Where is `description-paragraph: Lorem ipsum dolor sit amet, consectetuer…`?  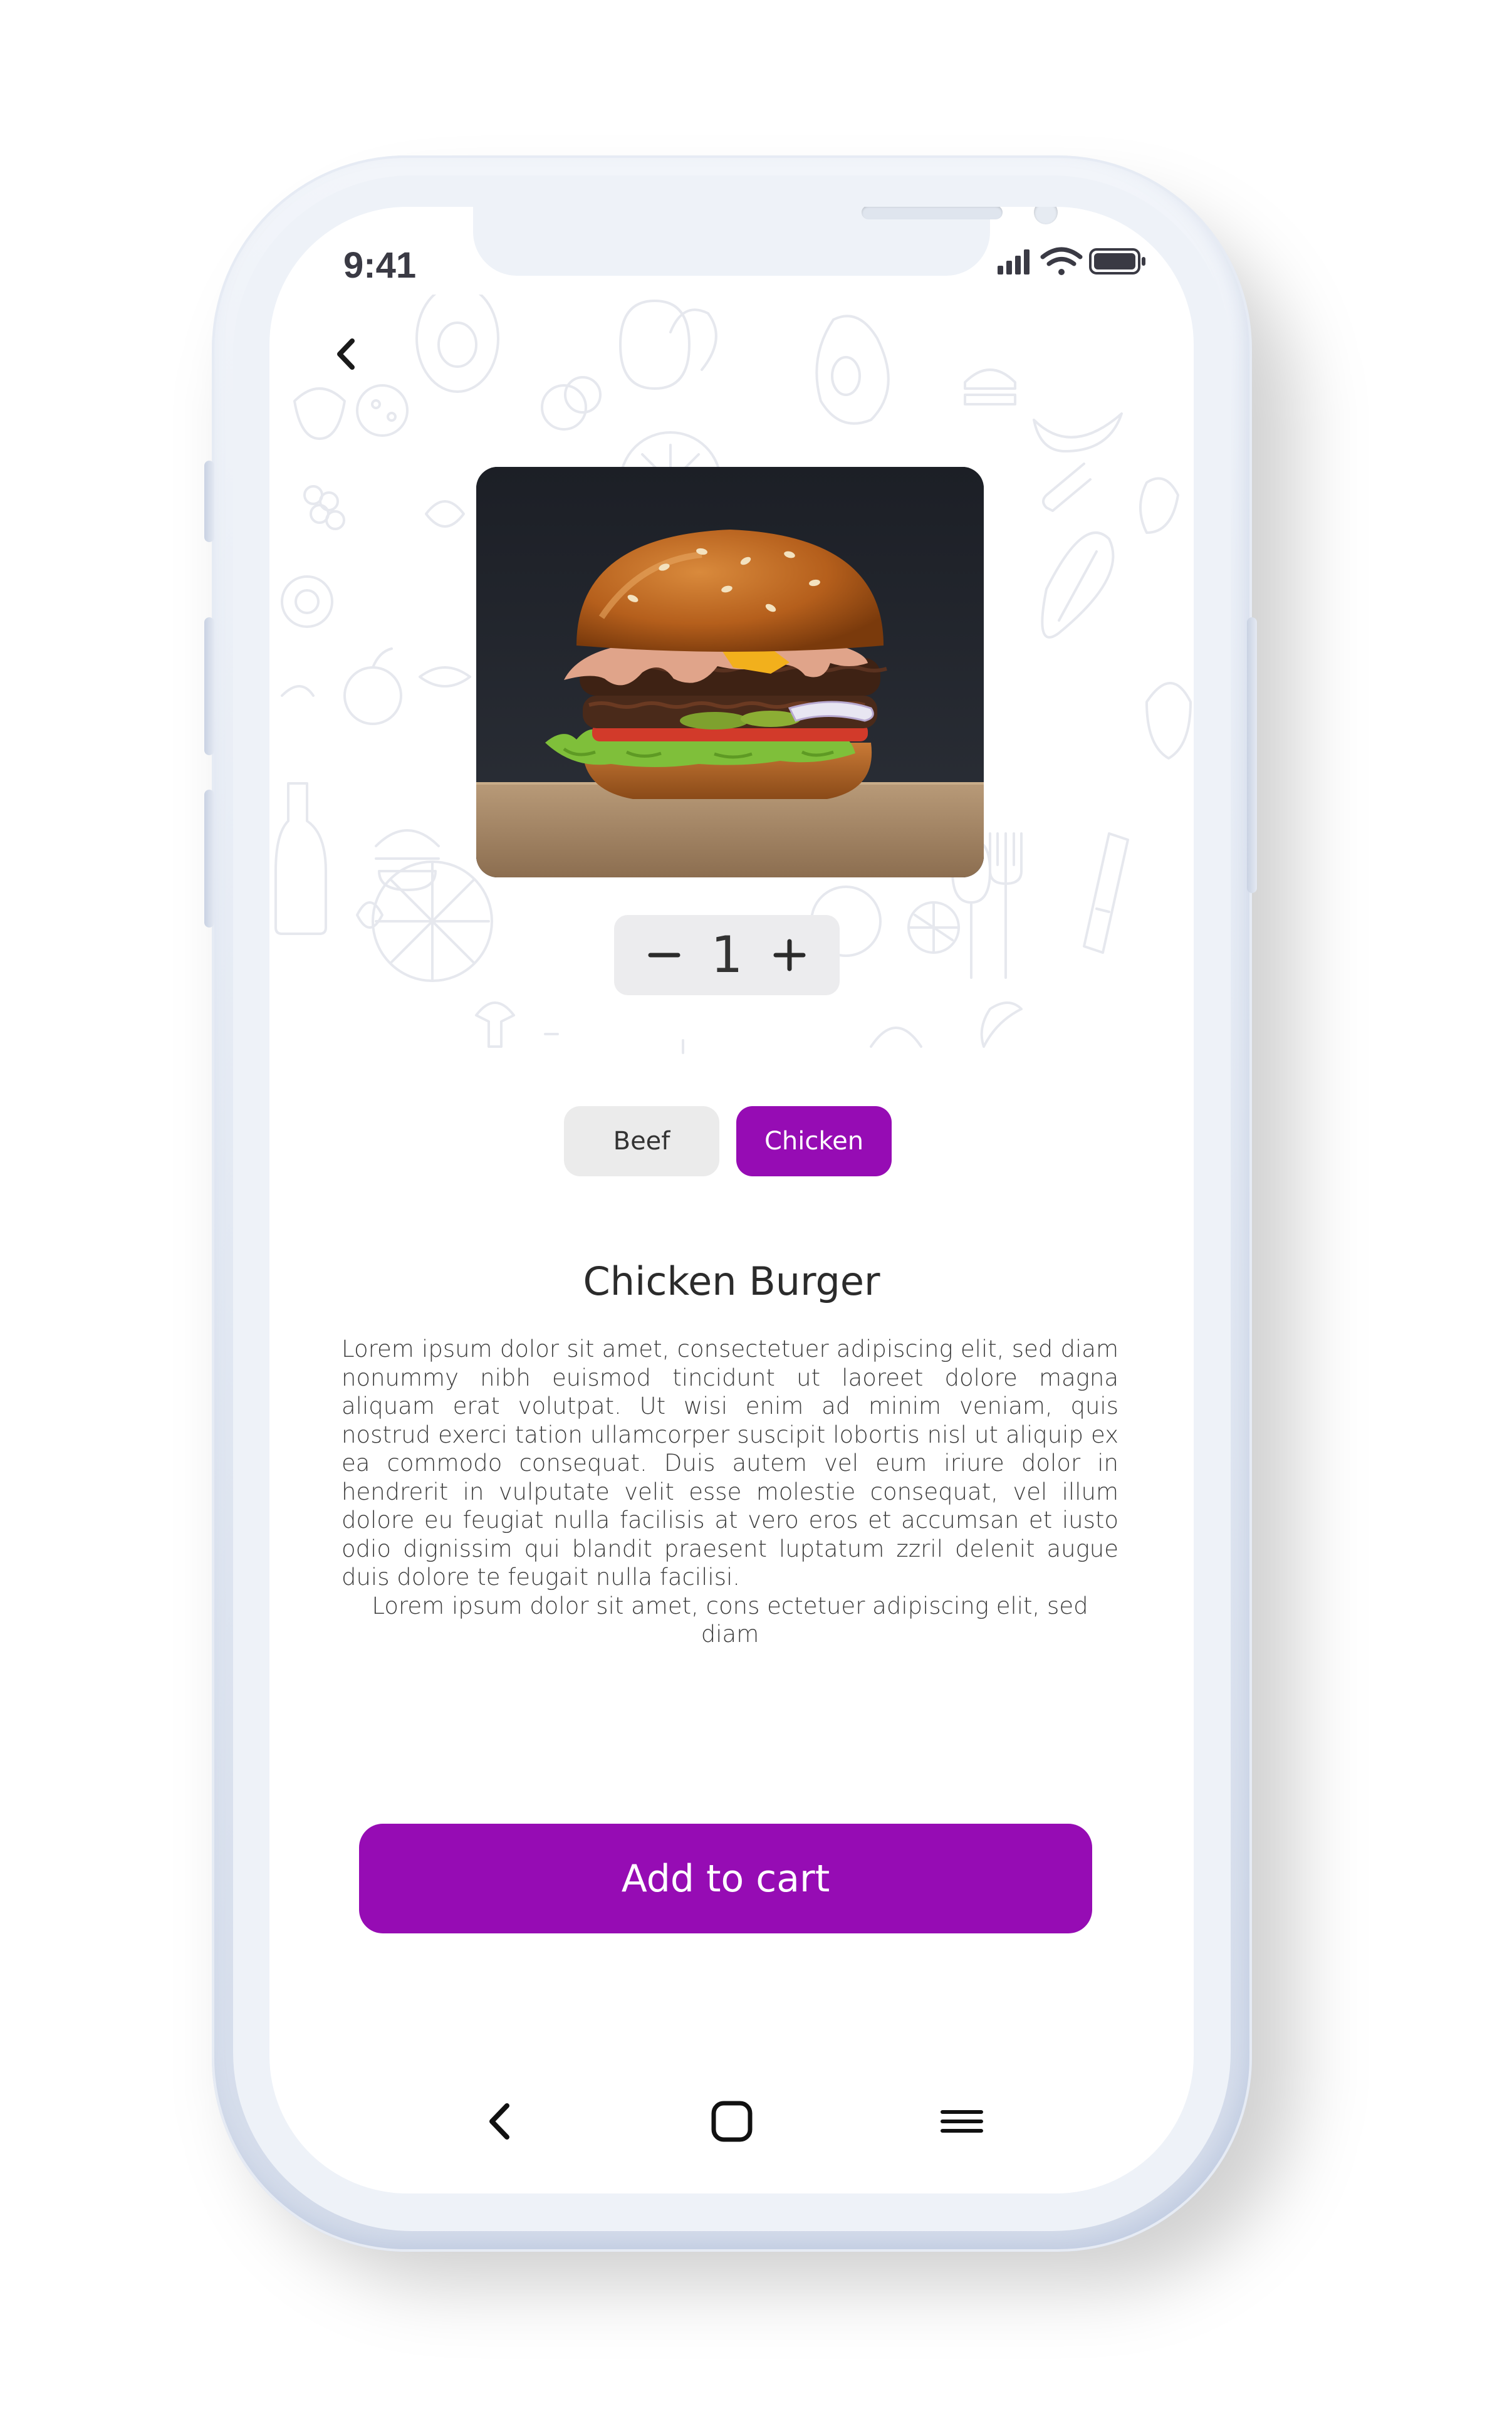 description-paragraph: Lorem ipsum dolor sit amet, consectetuer… is located at coordinates (730, 1463).